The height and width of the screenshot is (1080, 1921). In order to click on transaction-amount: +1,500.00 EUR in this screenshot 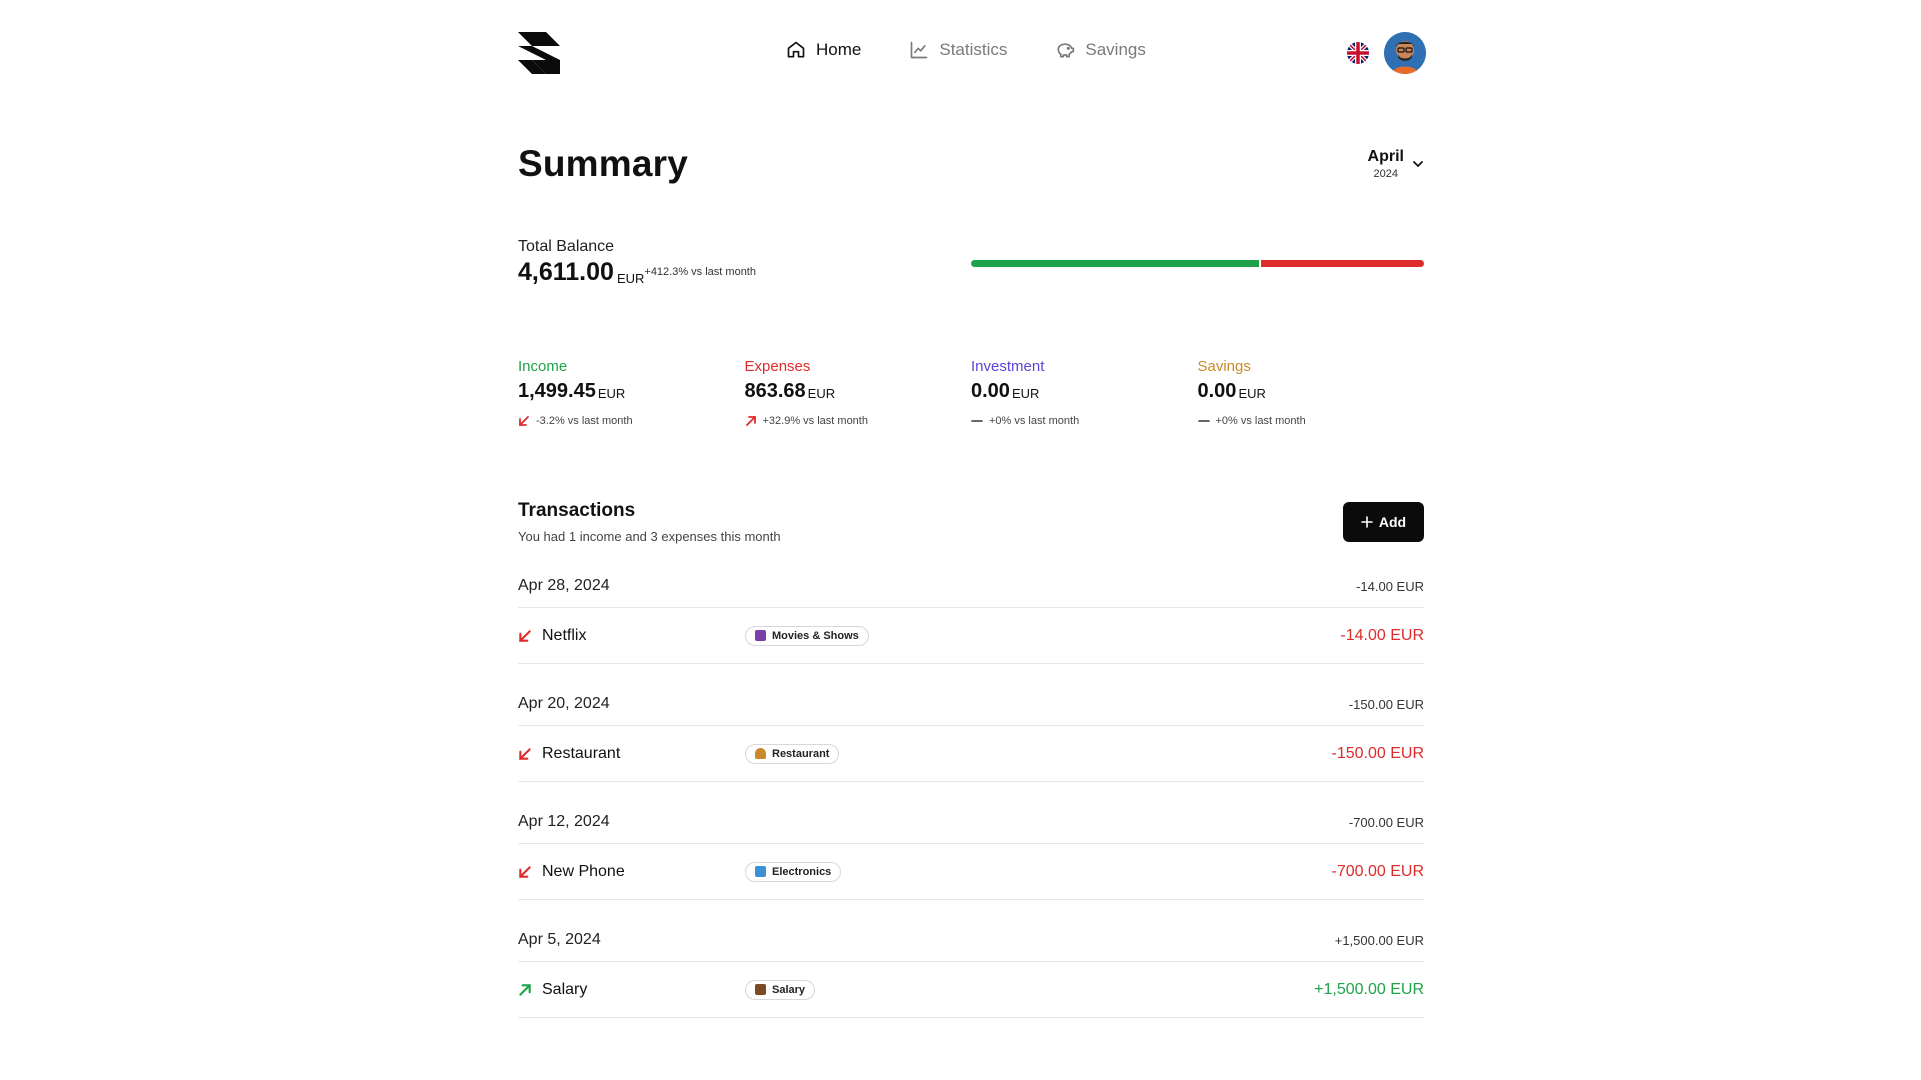, I will do `click(1369, 989)`.